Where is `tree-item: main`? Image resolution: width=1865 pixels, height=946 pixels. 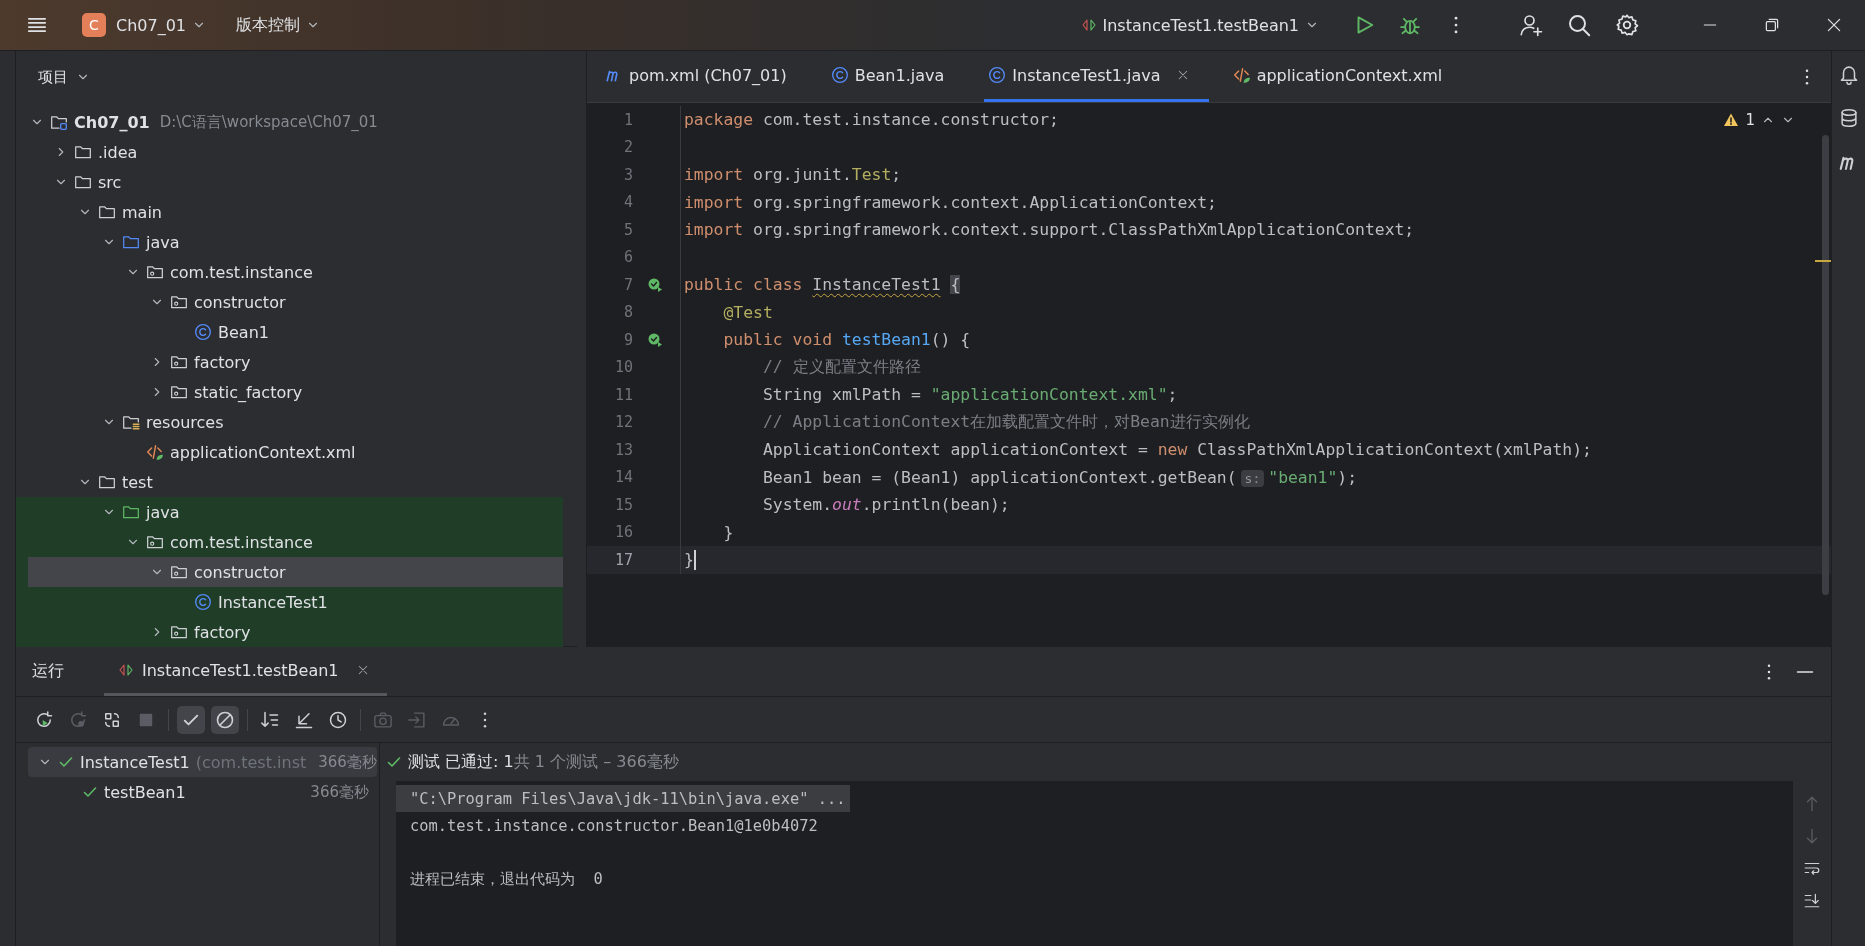 tree-item: main is located at coordinates (289, 212).